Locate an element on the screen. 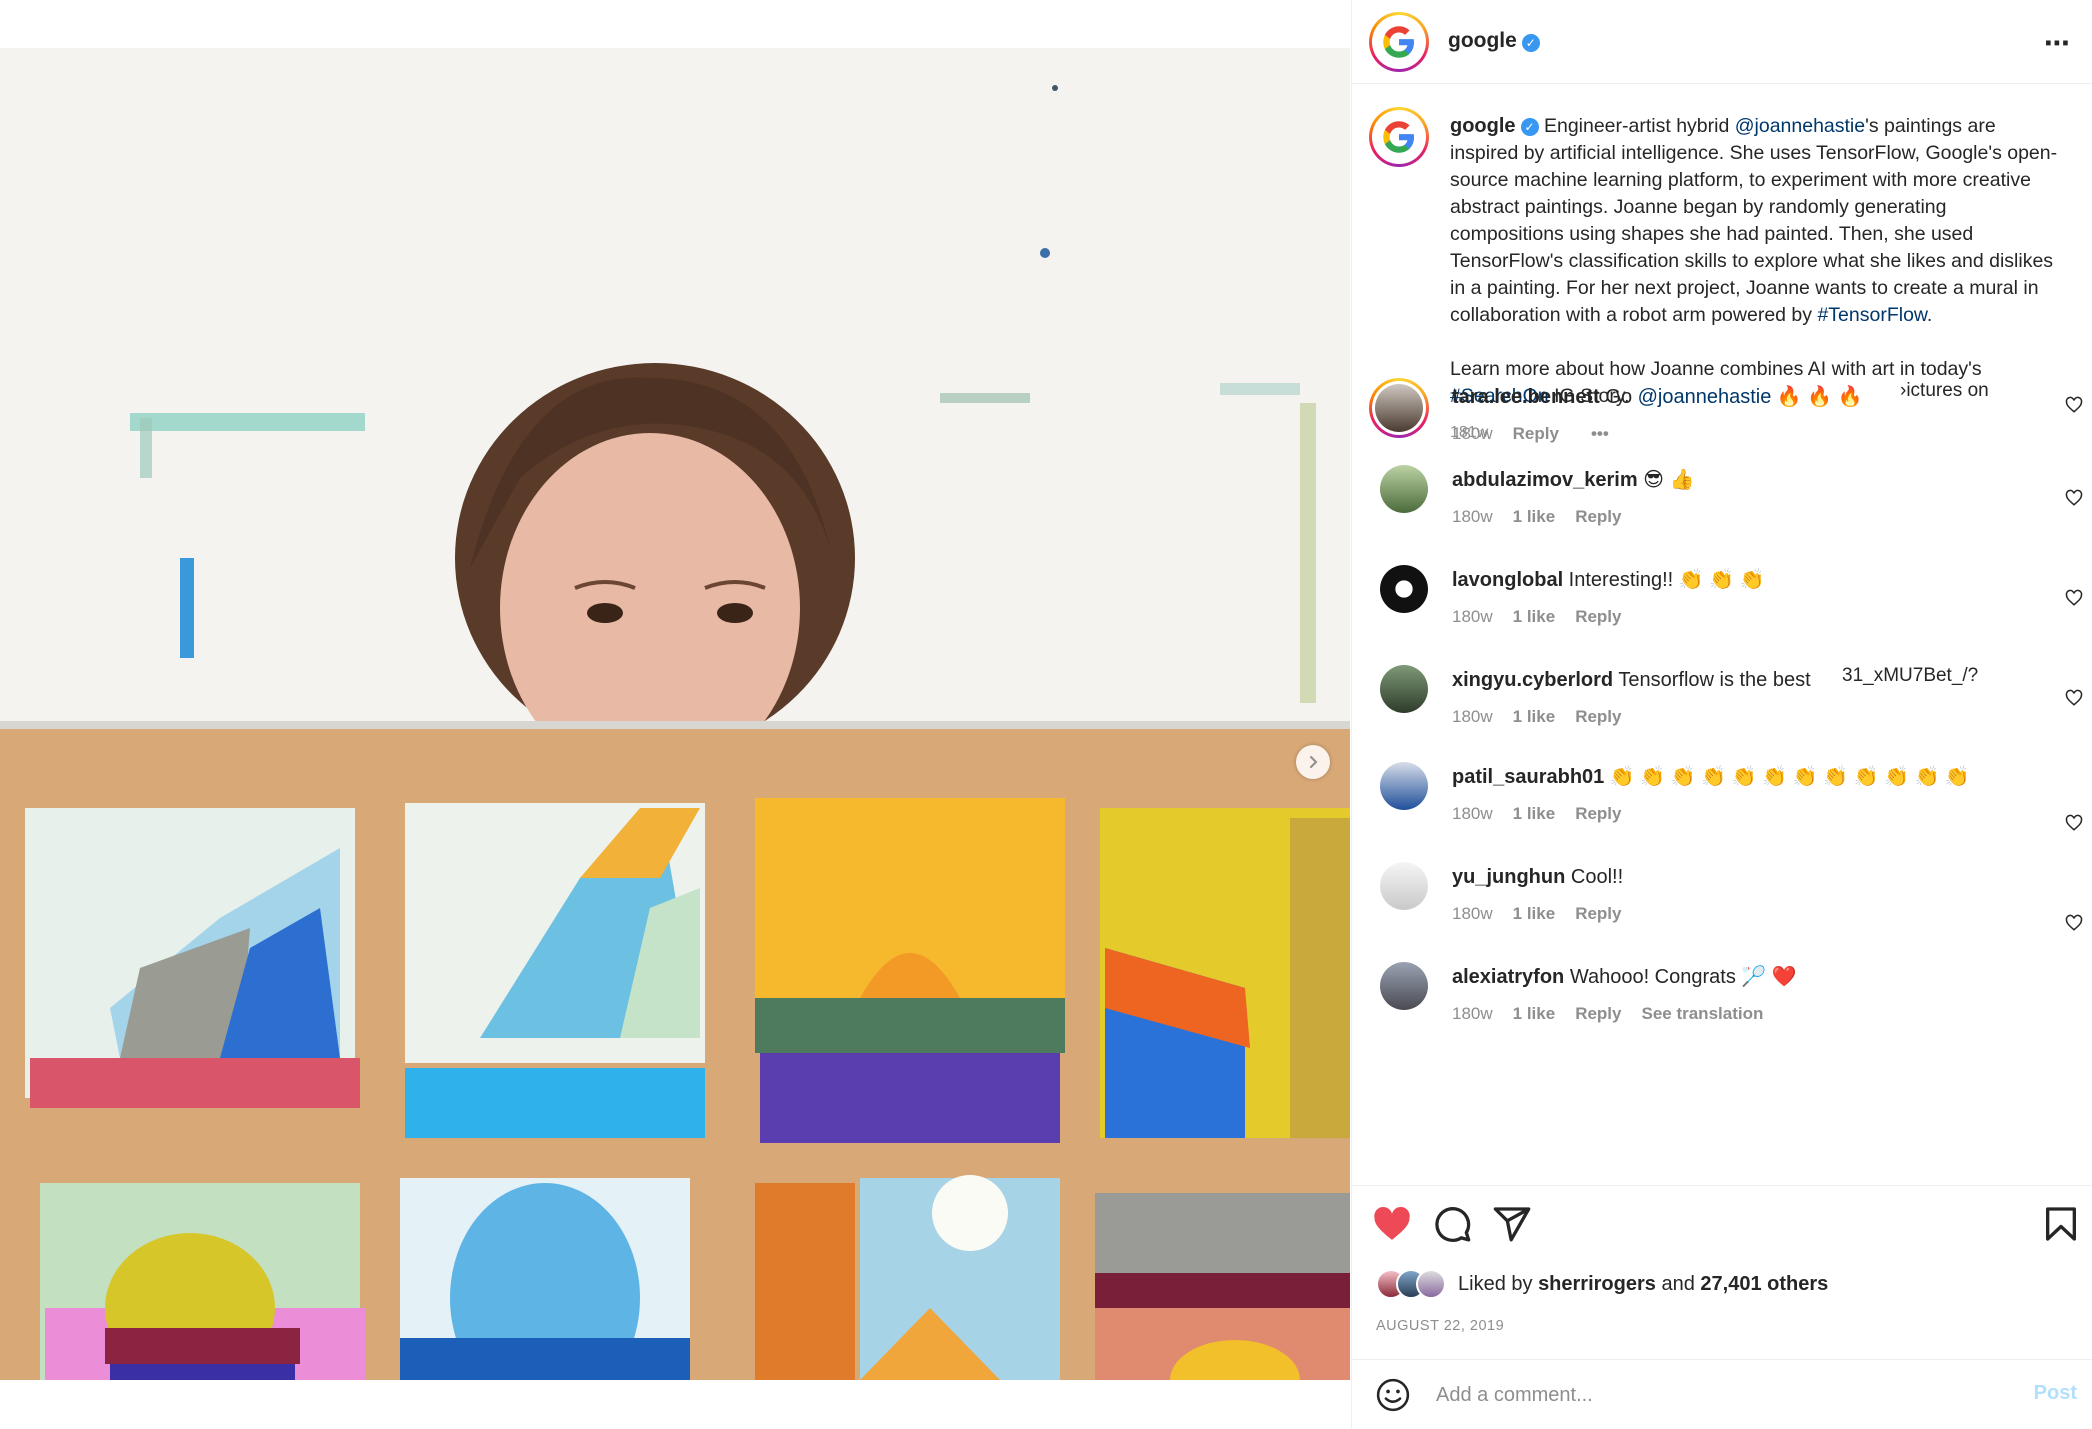 The width and height of the screenshot is (2092, 1429). chevron-right-icon is located at coordinates (1314, 762).